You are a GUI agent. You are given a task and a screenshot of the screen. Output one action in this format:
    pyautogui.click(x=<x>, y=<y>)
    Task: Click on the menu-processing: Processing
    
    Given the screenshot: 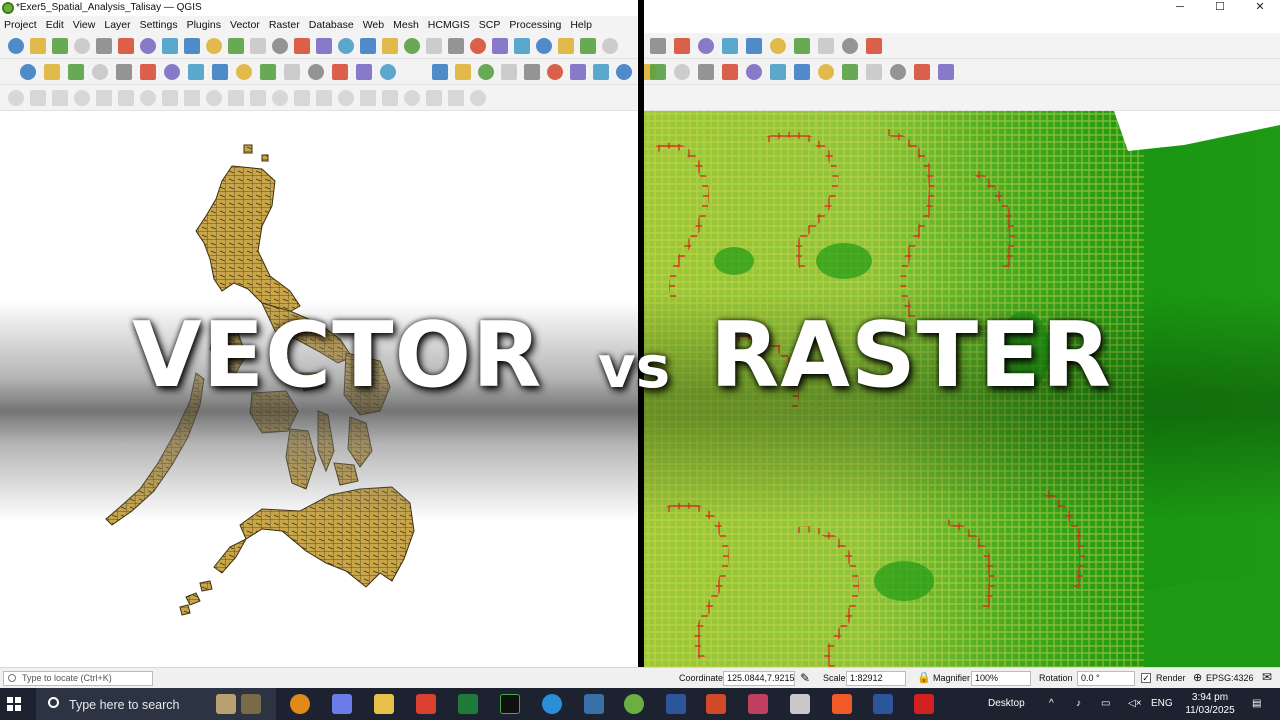 What is the action you would take?
    pyautogui.click(x=535, y=24)
    